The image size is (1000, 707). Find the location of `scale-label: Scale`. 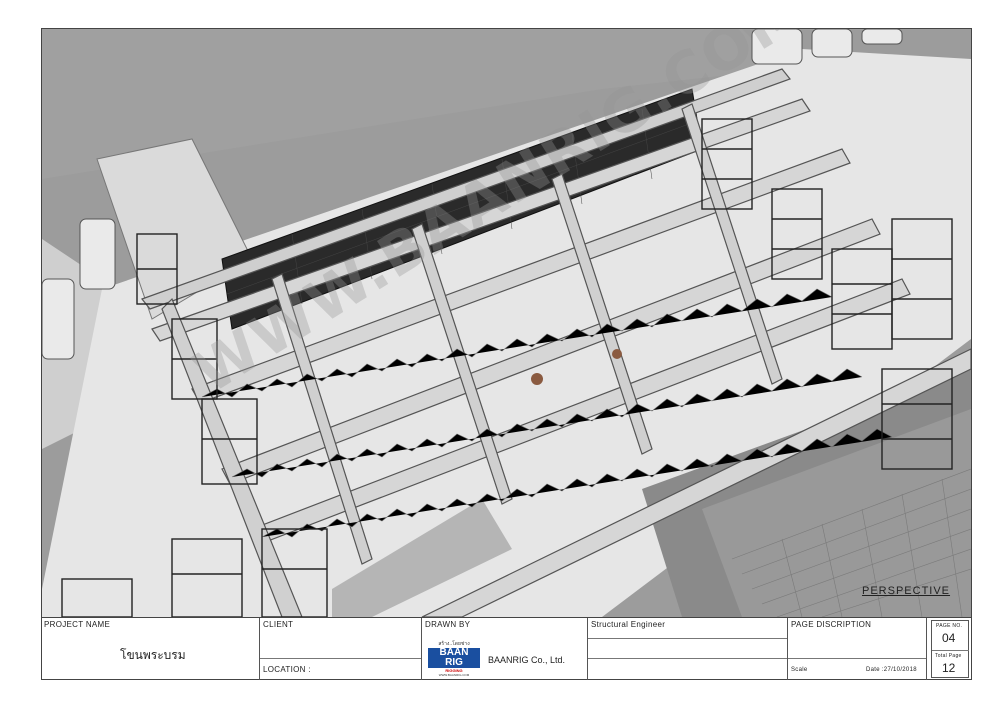

scale-label: Scale is located at coordinates (799, 670).